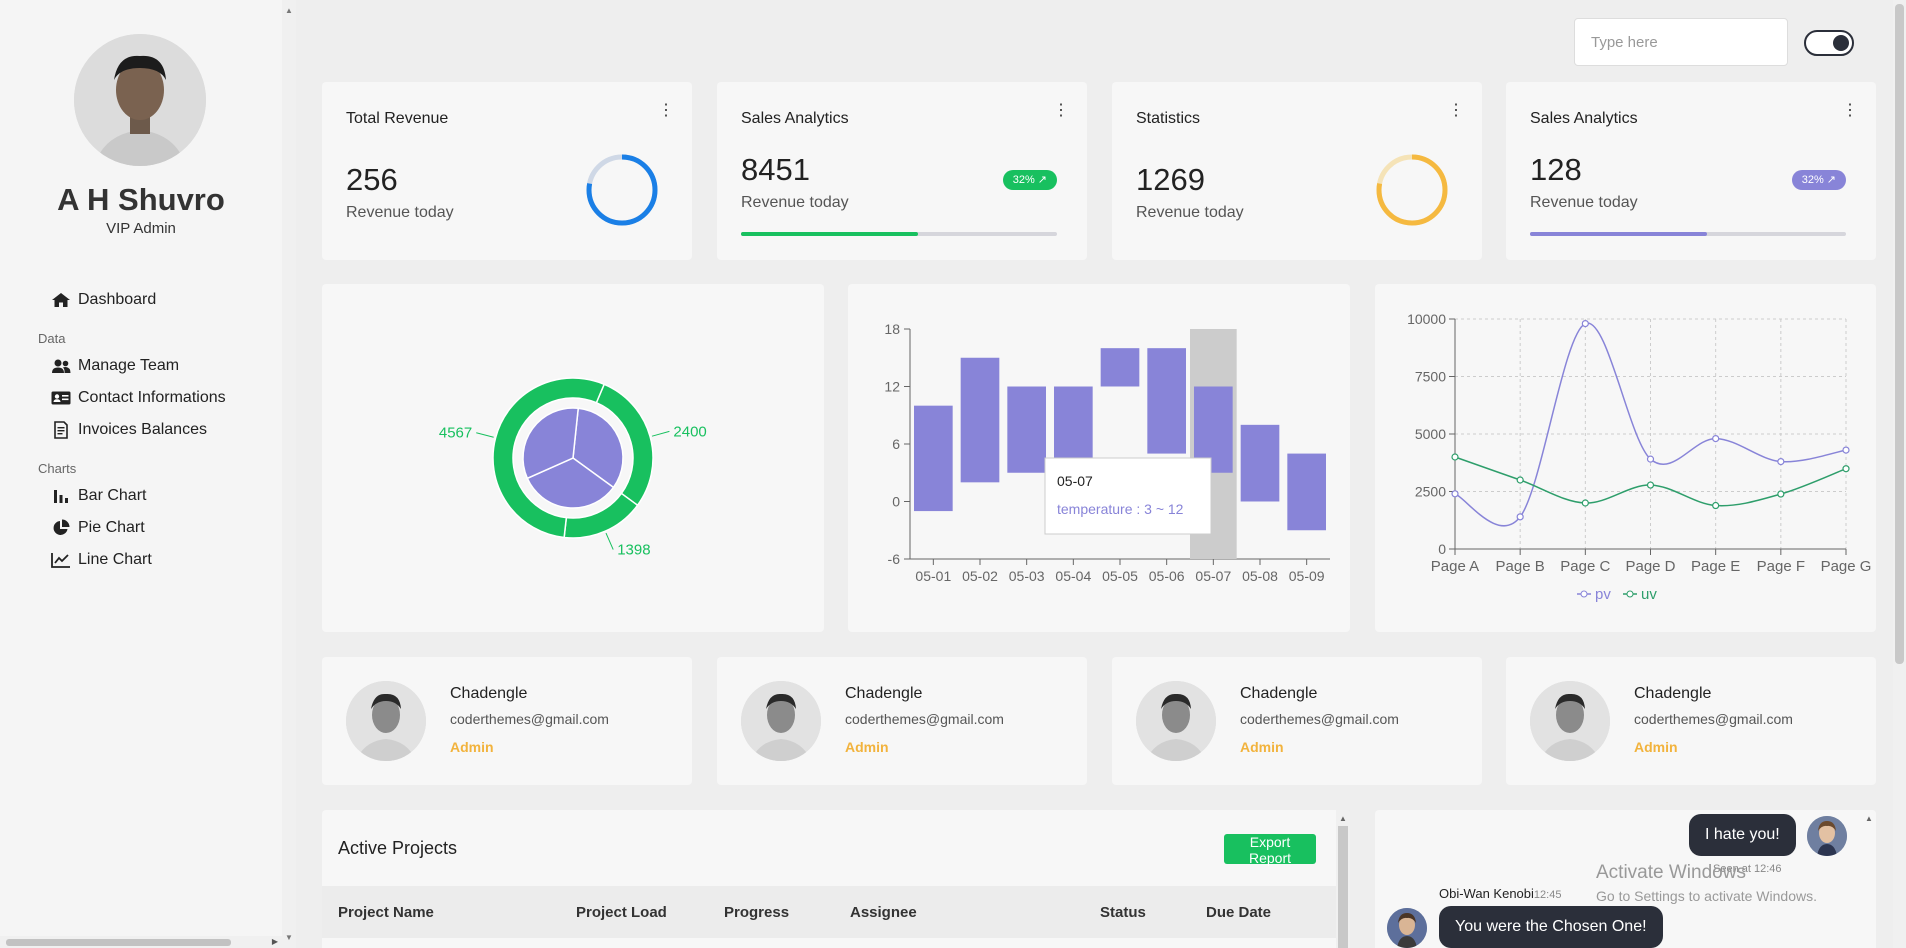  Describe the element at coordinates (1123, 912) in the screenshot. I see `column-header: Status` at that location.